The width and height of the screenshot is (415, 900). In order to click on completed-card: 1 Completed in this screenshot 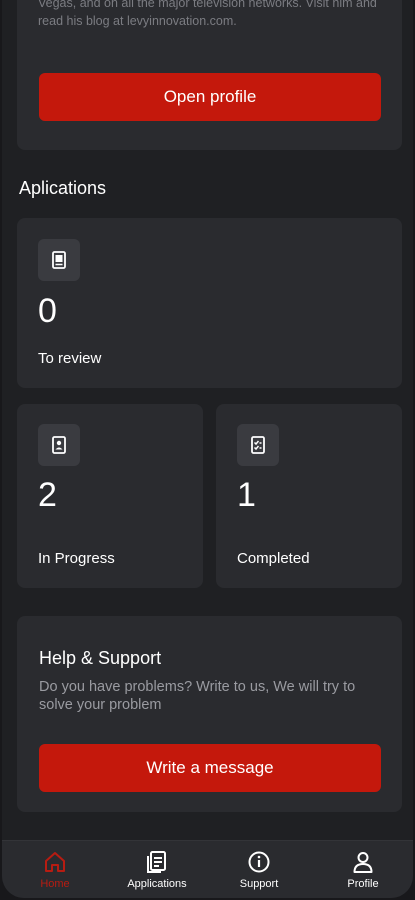, I will do `click(309, 496)`.